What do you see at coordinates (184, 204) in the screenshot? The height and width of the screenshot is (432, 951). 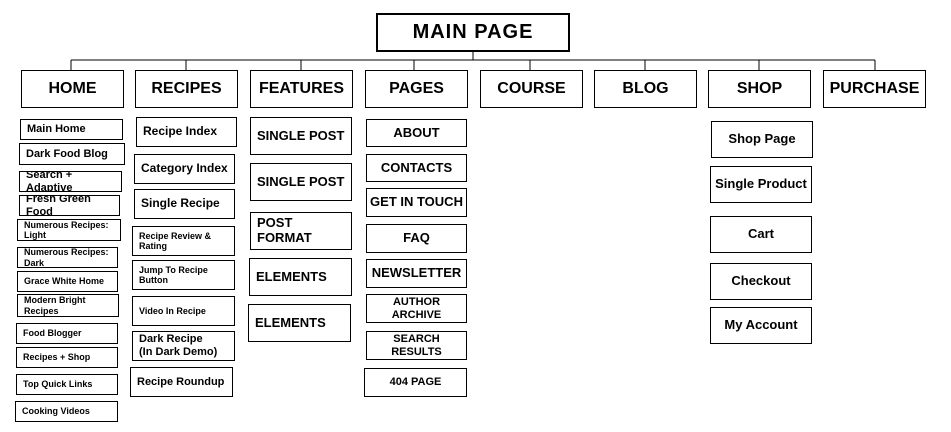 I see `recipes-item-single-recipe: Single Recipe` at bounding box center [184, 204].